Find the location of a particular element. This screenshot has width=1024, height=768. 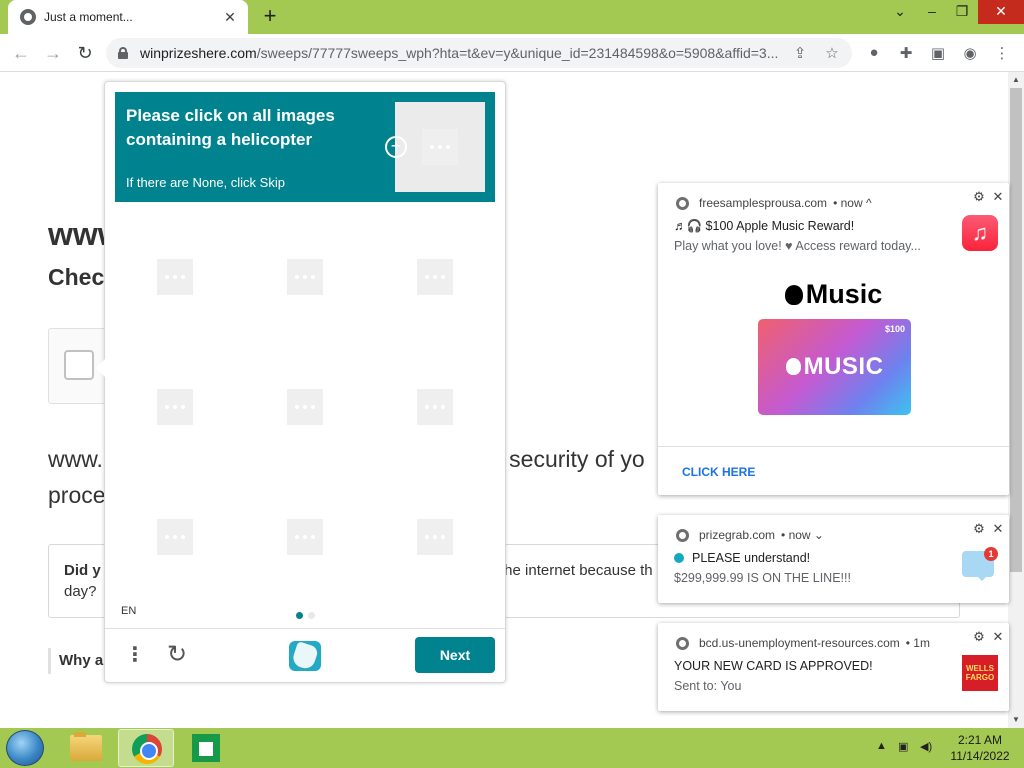

notification-source: bcd.us-unemployment-resources.com is located at coordinates (799, 643).